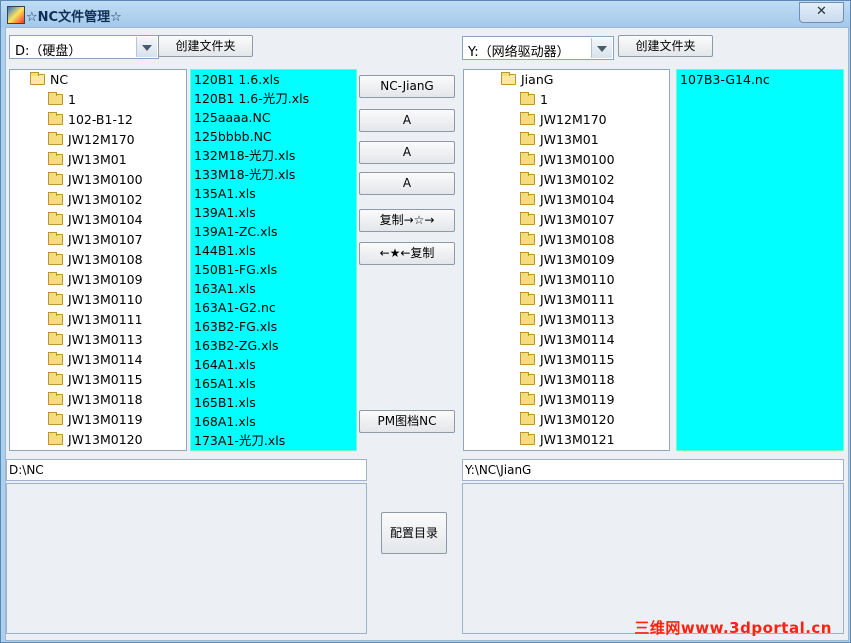  Describe the element at coordinates (244, 174) in the screenshot. I see `file-list-item: 133M18-光刀.xls` at that location.